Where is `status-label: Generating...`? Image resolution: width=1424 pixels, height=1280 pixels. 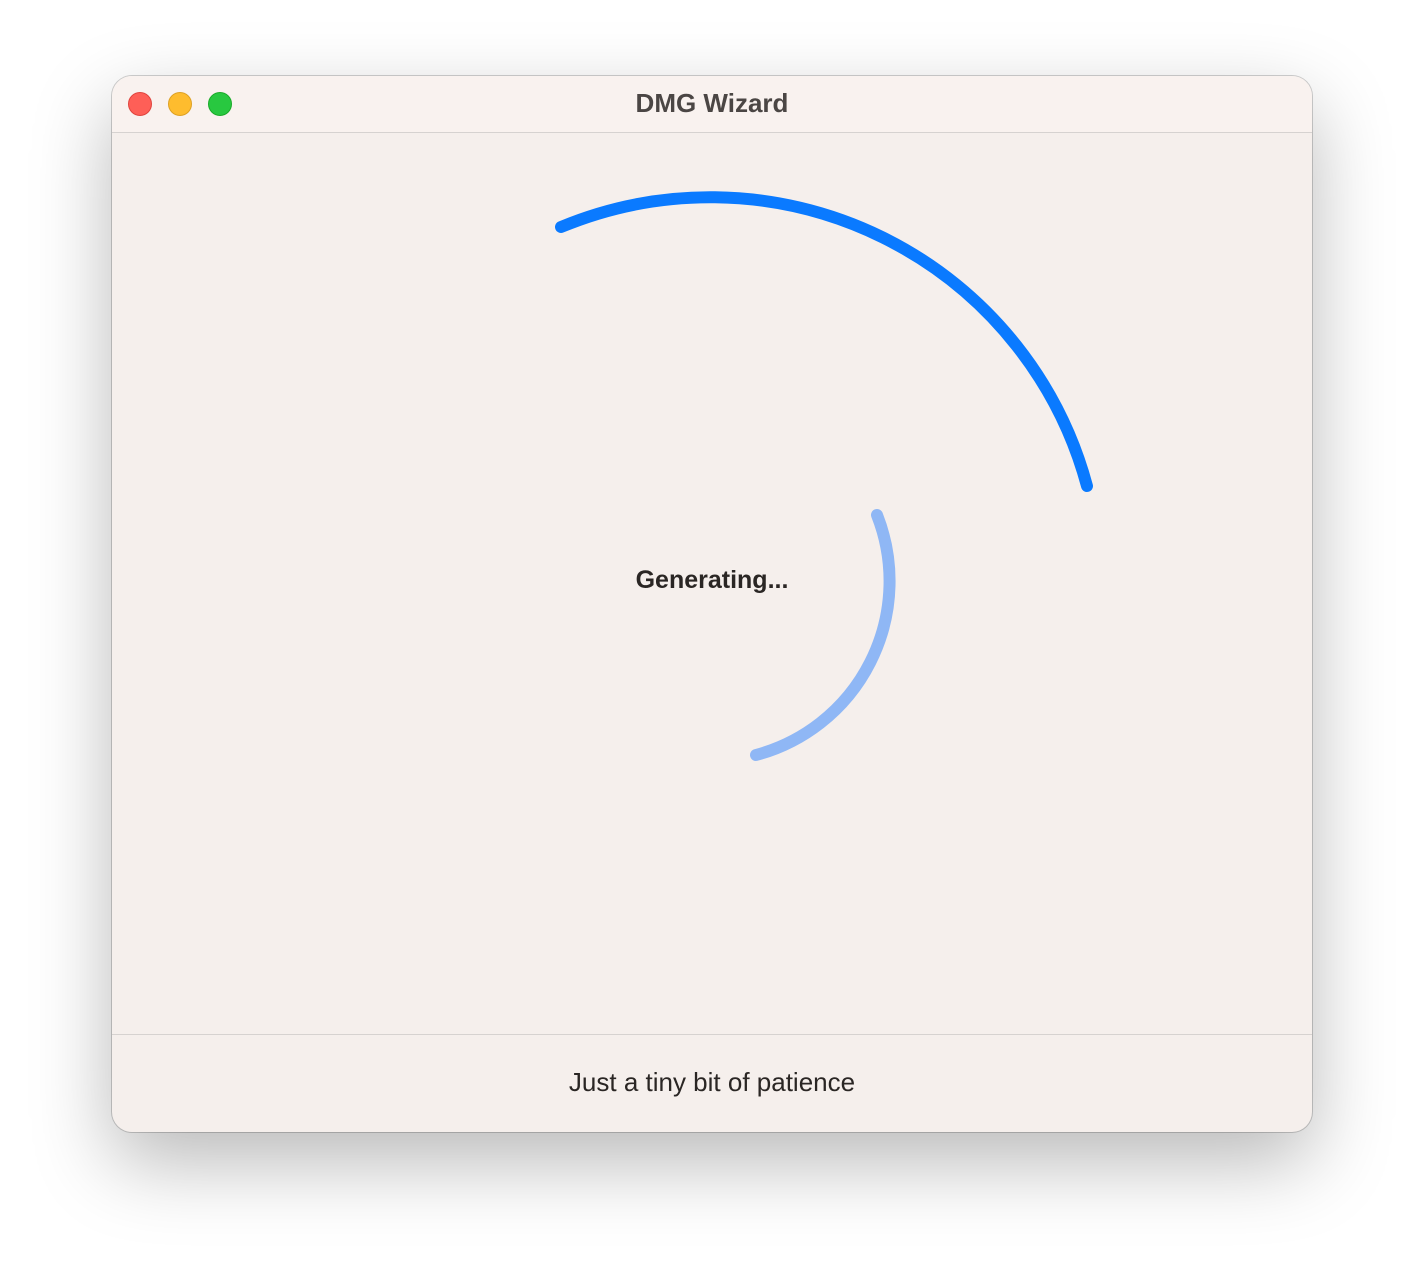
status-label: Generating... is located at coordinates (712, 580).